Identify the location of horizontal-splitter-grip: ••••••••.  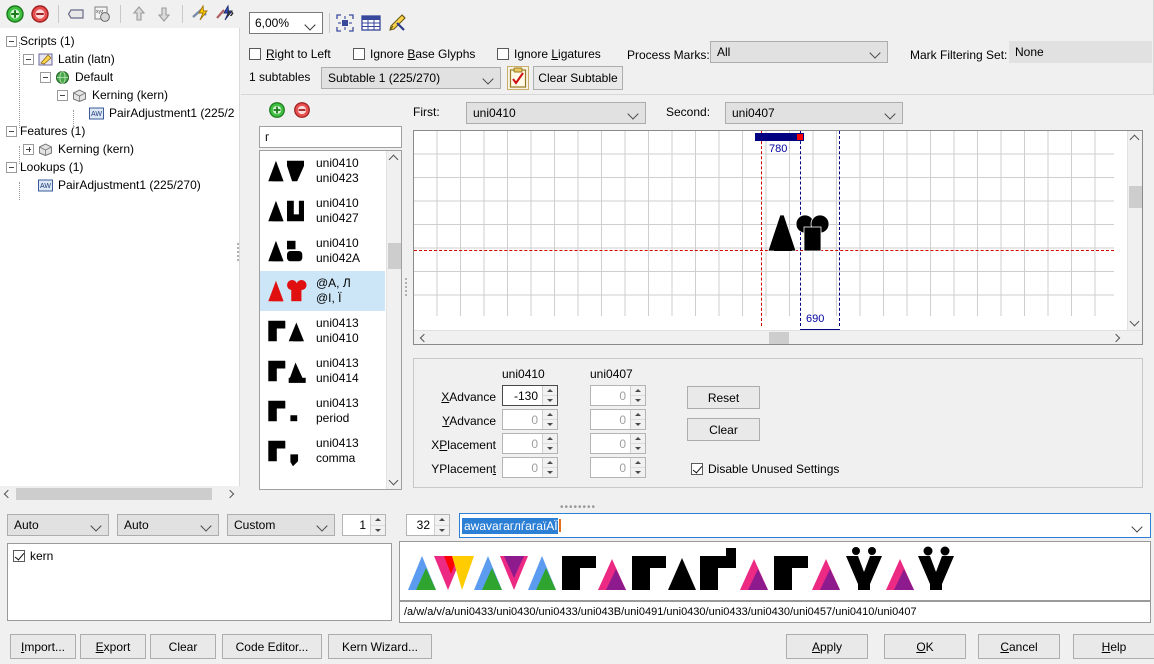
(578, 507).